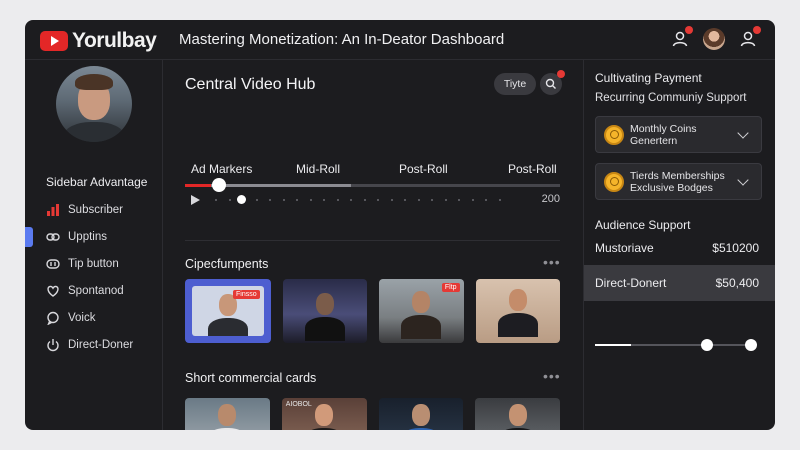 The height and width of the screenshot is (450, 800). I want to click on avatar, so click(714, 39).